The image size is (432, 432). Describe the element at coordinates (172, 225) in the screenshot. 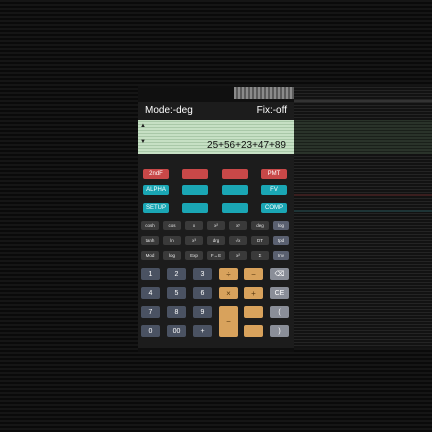

I see `cos-button: cos` at that location.